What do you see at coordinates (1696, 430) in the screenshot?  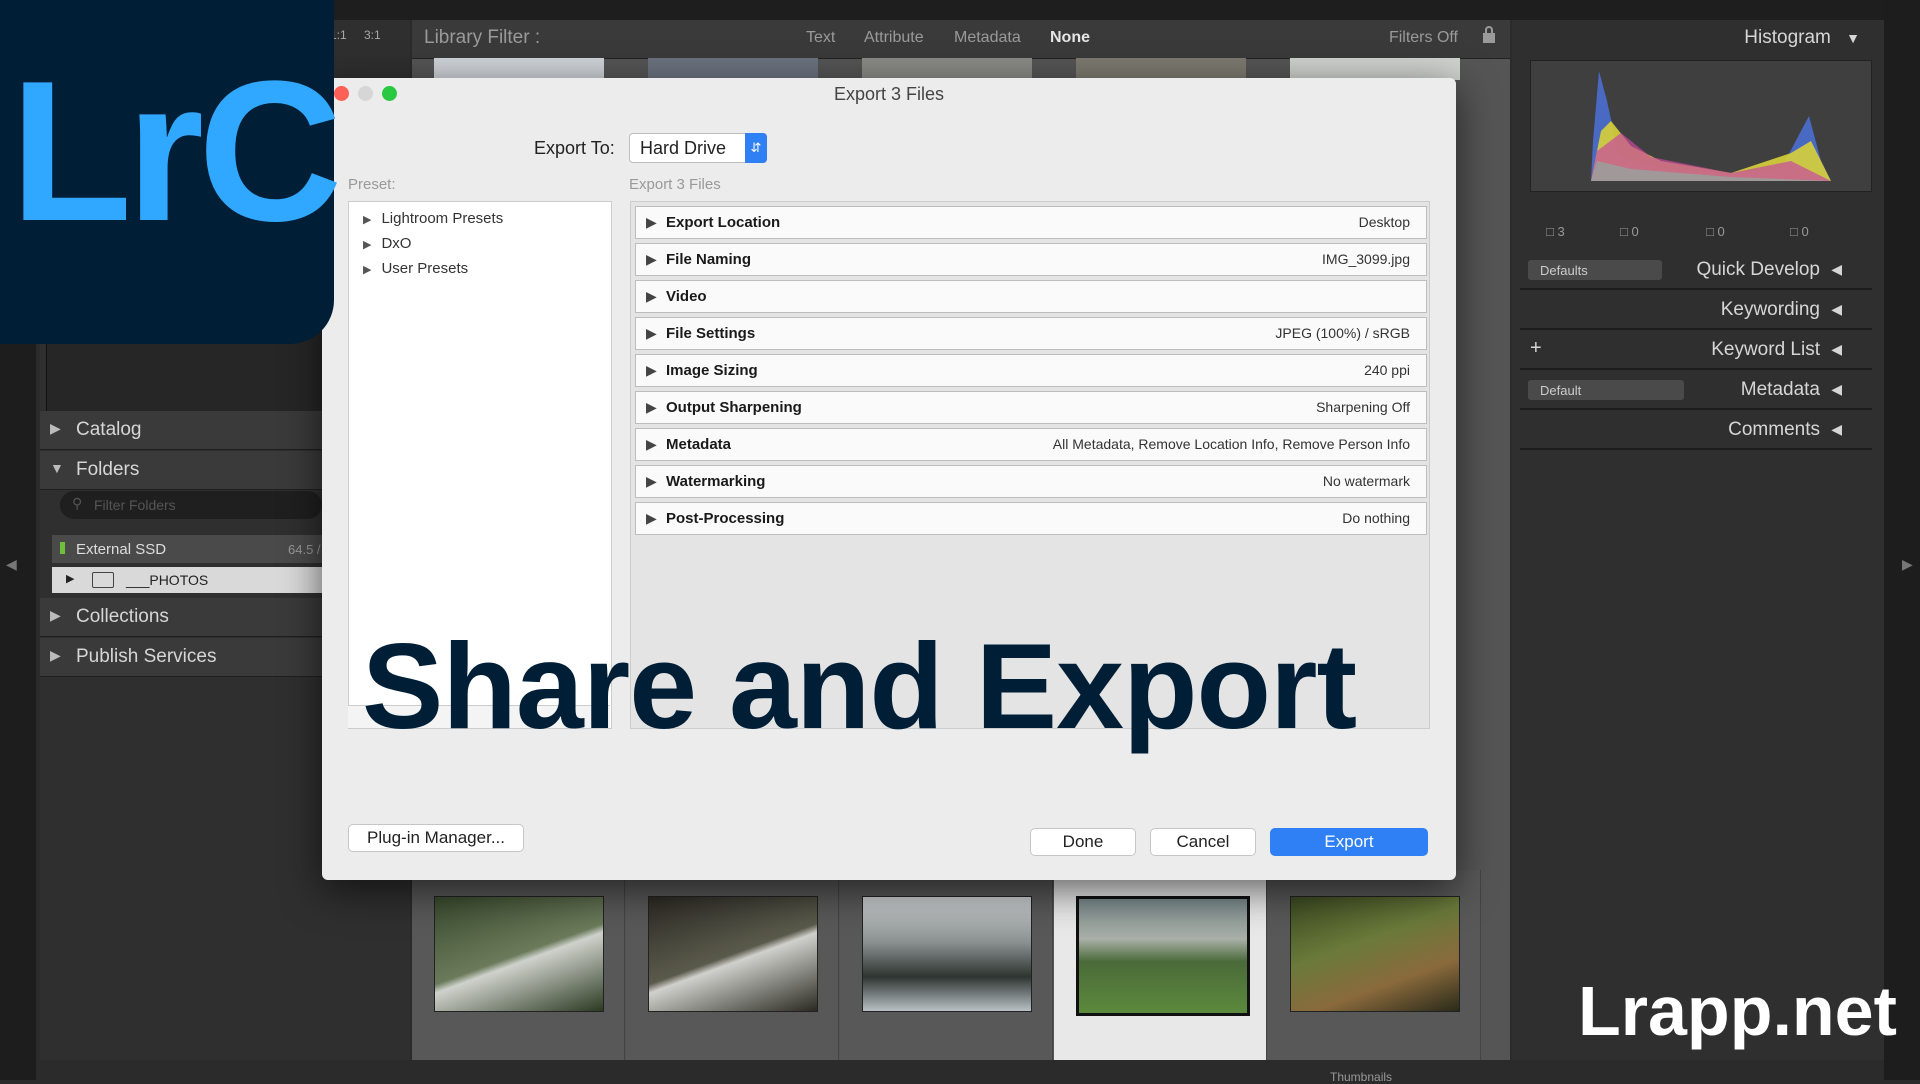 I see `comments-header: Comments ◀` at bounding box center [1696, 430].